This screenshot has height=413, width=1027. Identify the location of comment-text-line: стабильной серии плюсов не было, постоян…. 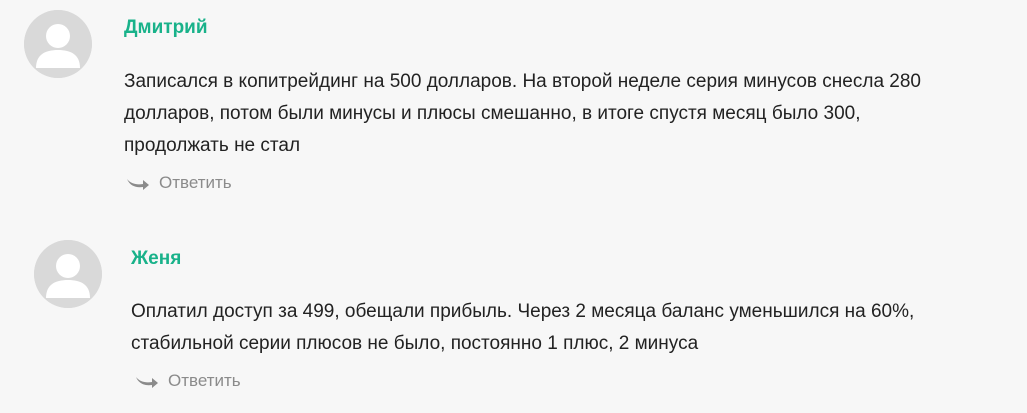
(415, 343).